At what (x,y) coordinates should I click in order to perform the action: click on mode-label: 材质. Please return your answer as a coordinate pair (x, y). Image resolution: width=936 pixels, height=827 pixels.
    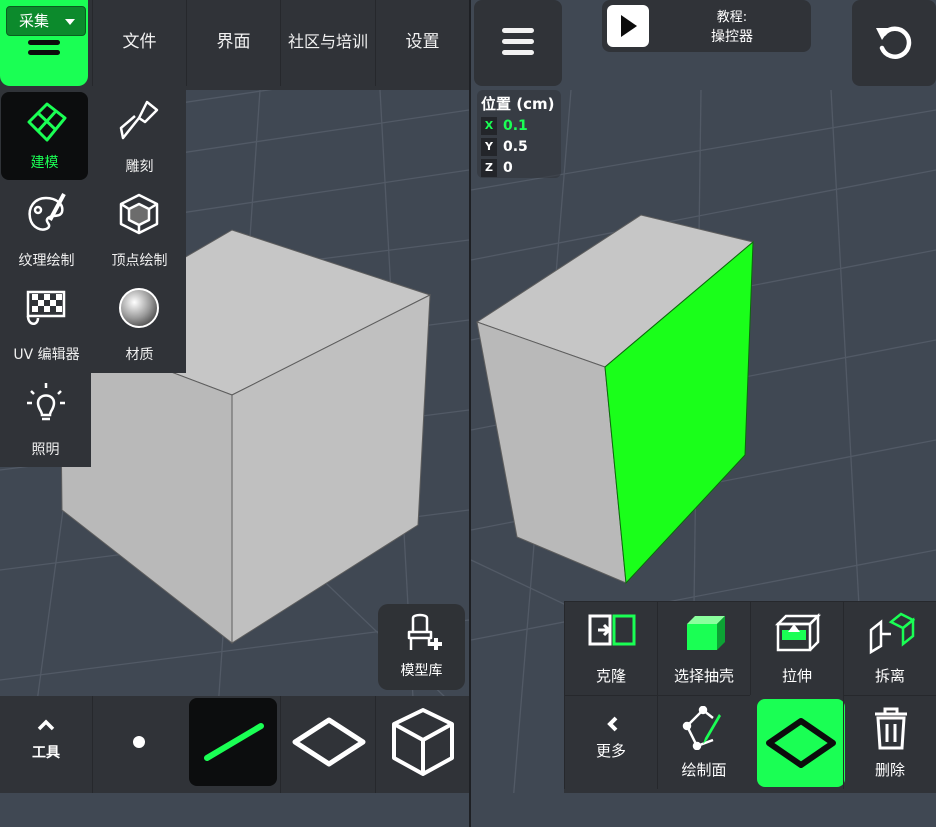
    Looking at the image, I should click on (139, 355).